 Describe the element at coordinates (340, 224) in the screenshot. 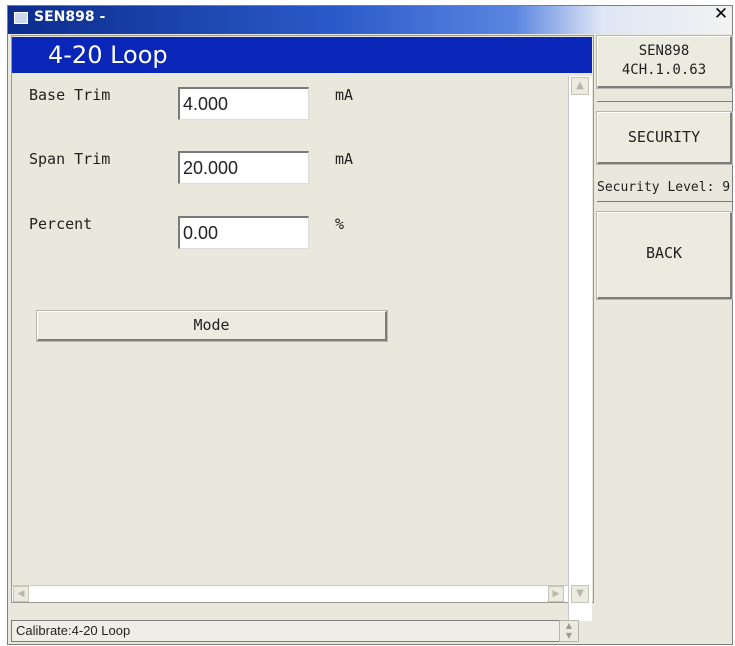

I see `percent-unit: %` at that location.